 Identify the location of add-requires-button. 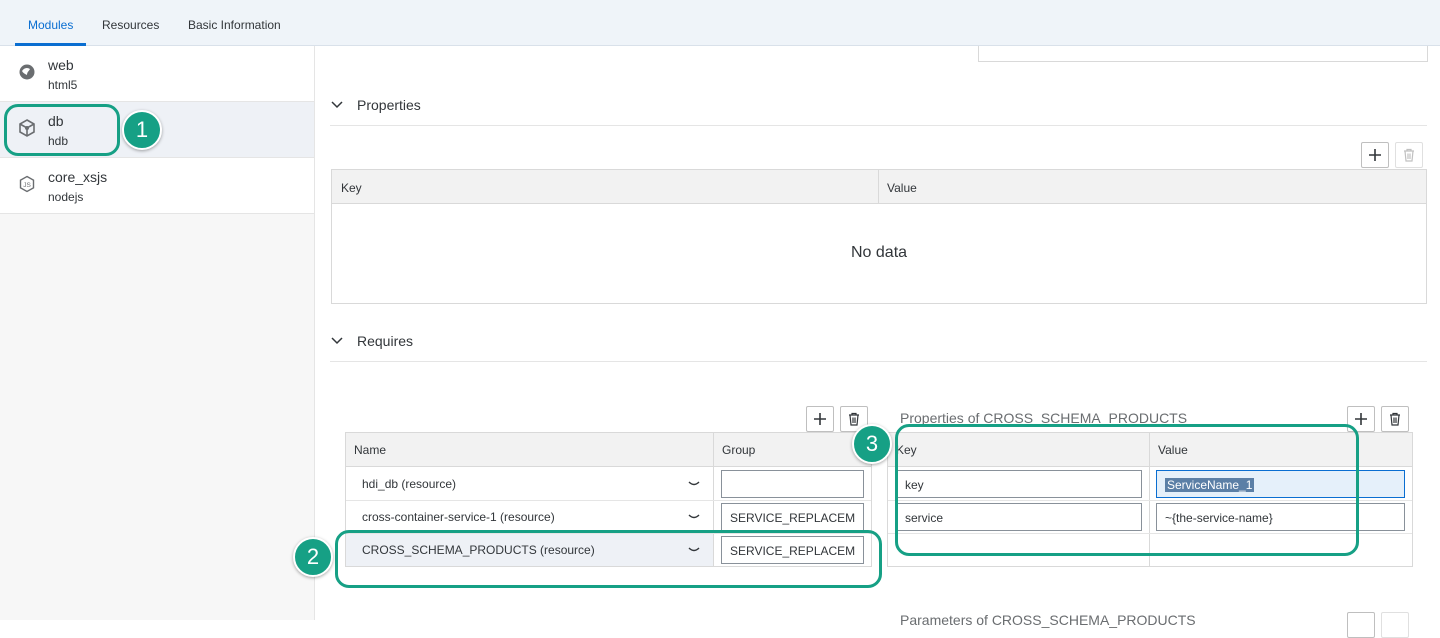
(820, 419).